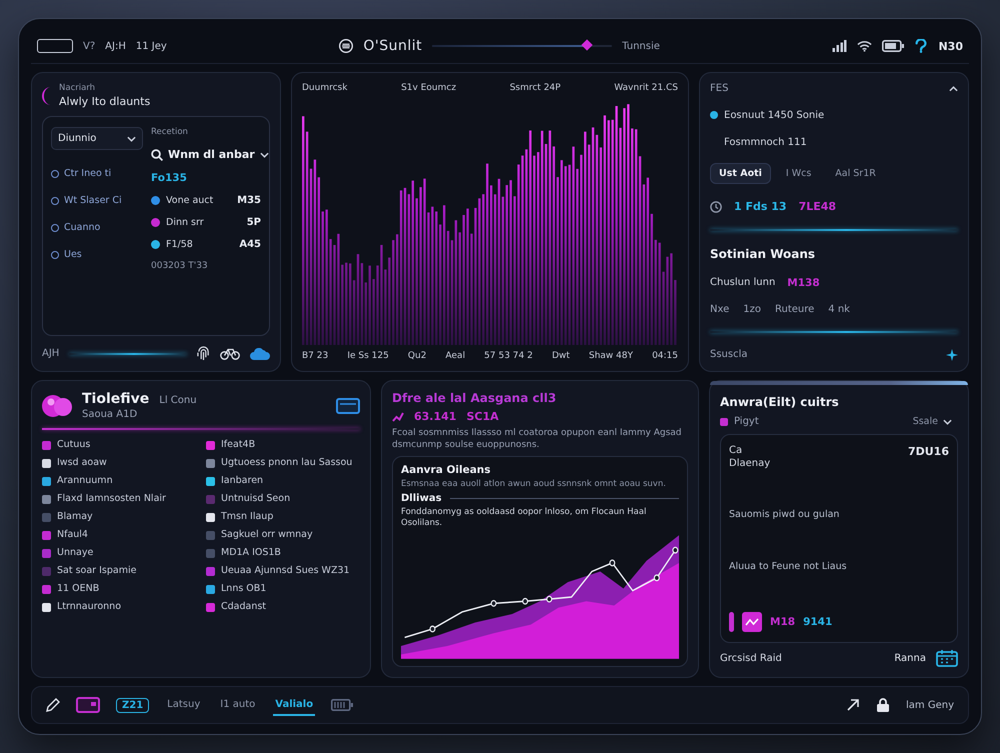  Describe the element at coordinates (774, 115) in the screenshot. I see `activity-headline: Eosnuut 1450 Sonie` at that location.